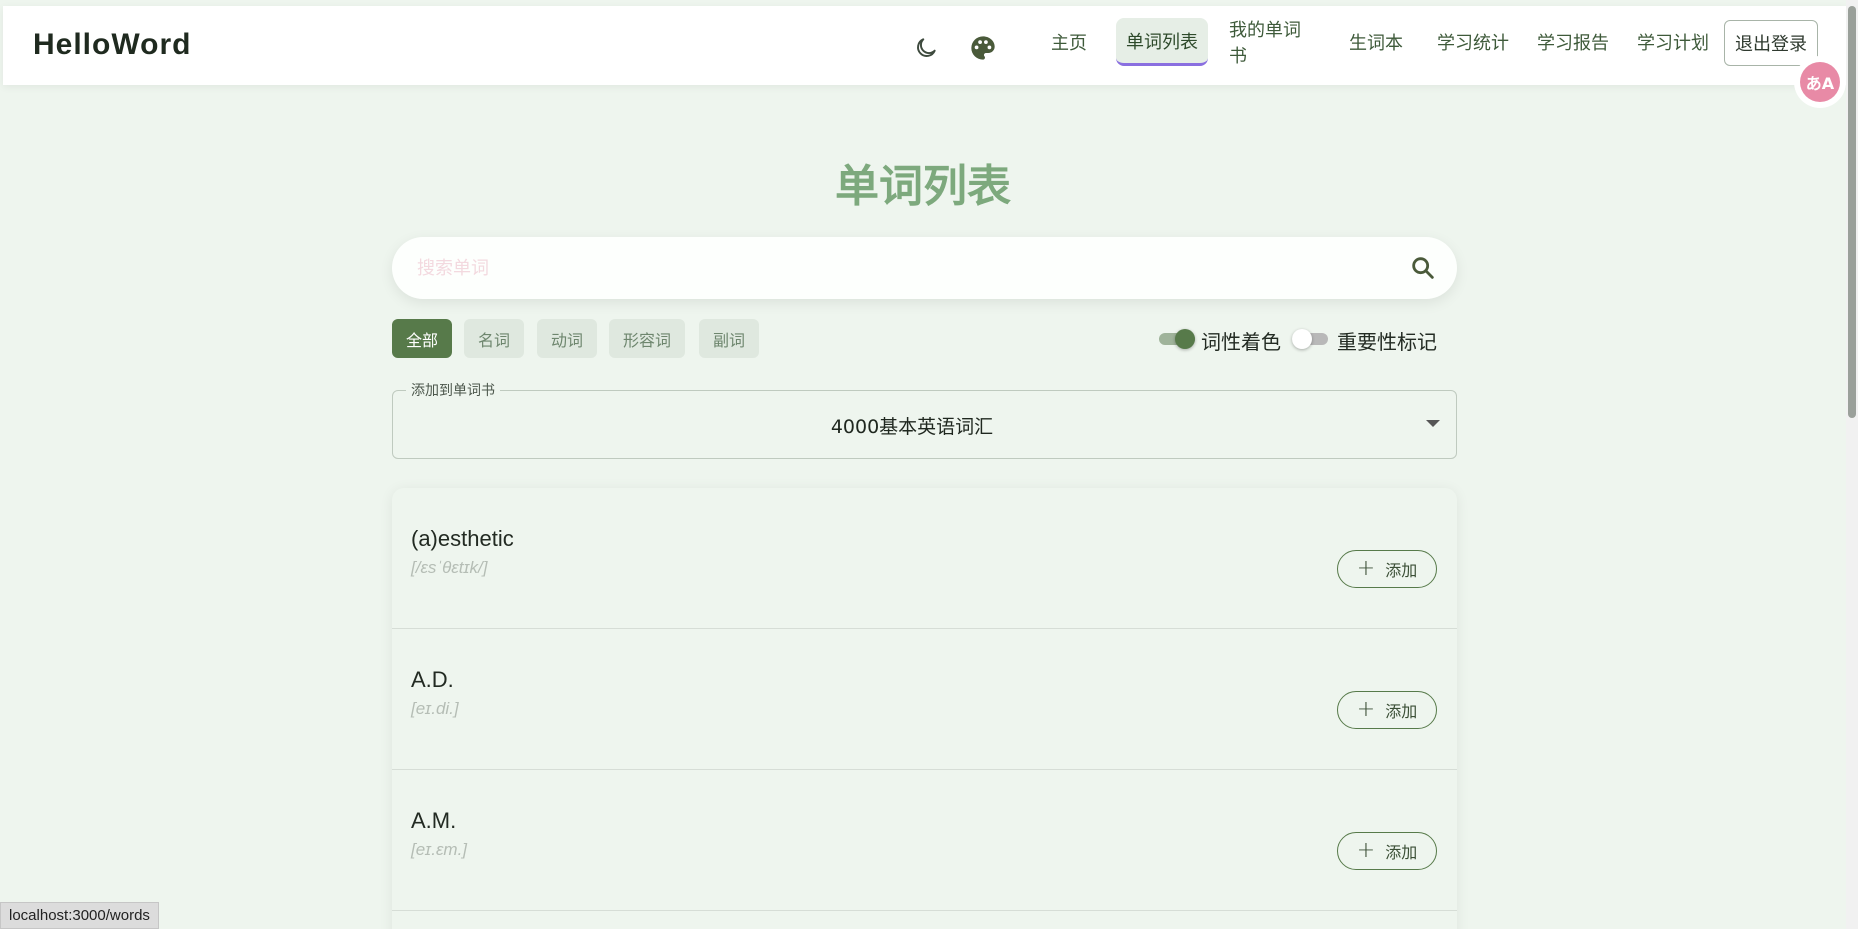 This screenshot has height=929, width=1858. I want to click on word-phonetic: [eɪ.ɛm.], so click(439, 849).